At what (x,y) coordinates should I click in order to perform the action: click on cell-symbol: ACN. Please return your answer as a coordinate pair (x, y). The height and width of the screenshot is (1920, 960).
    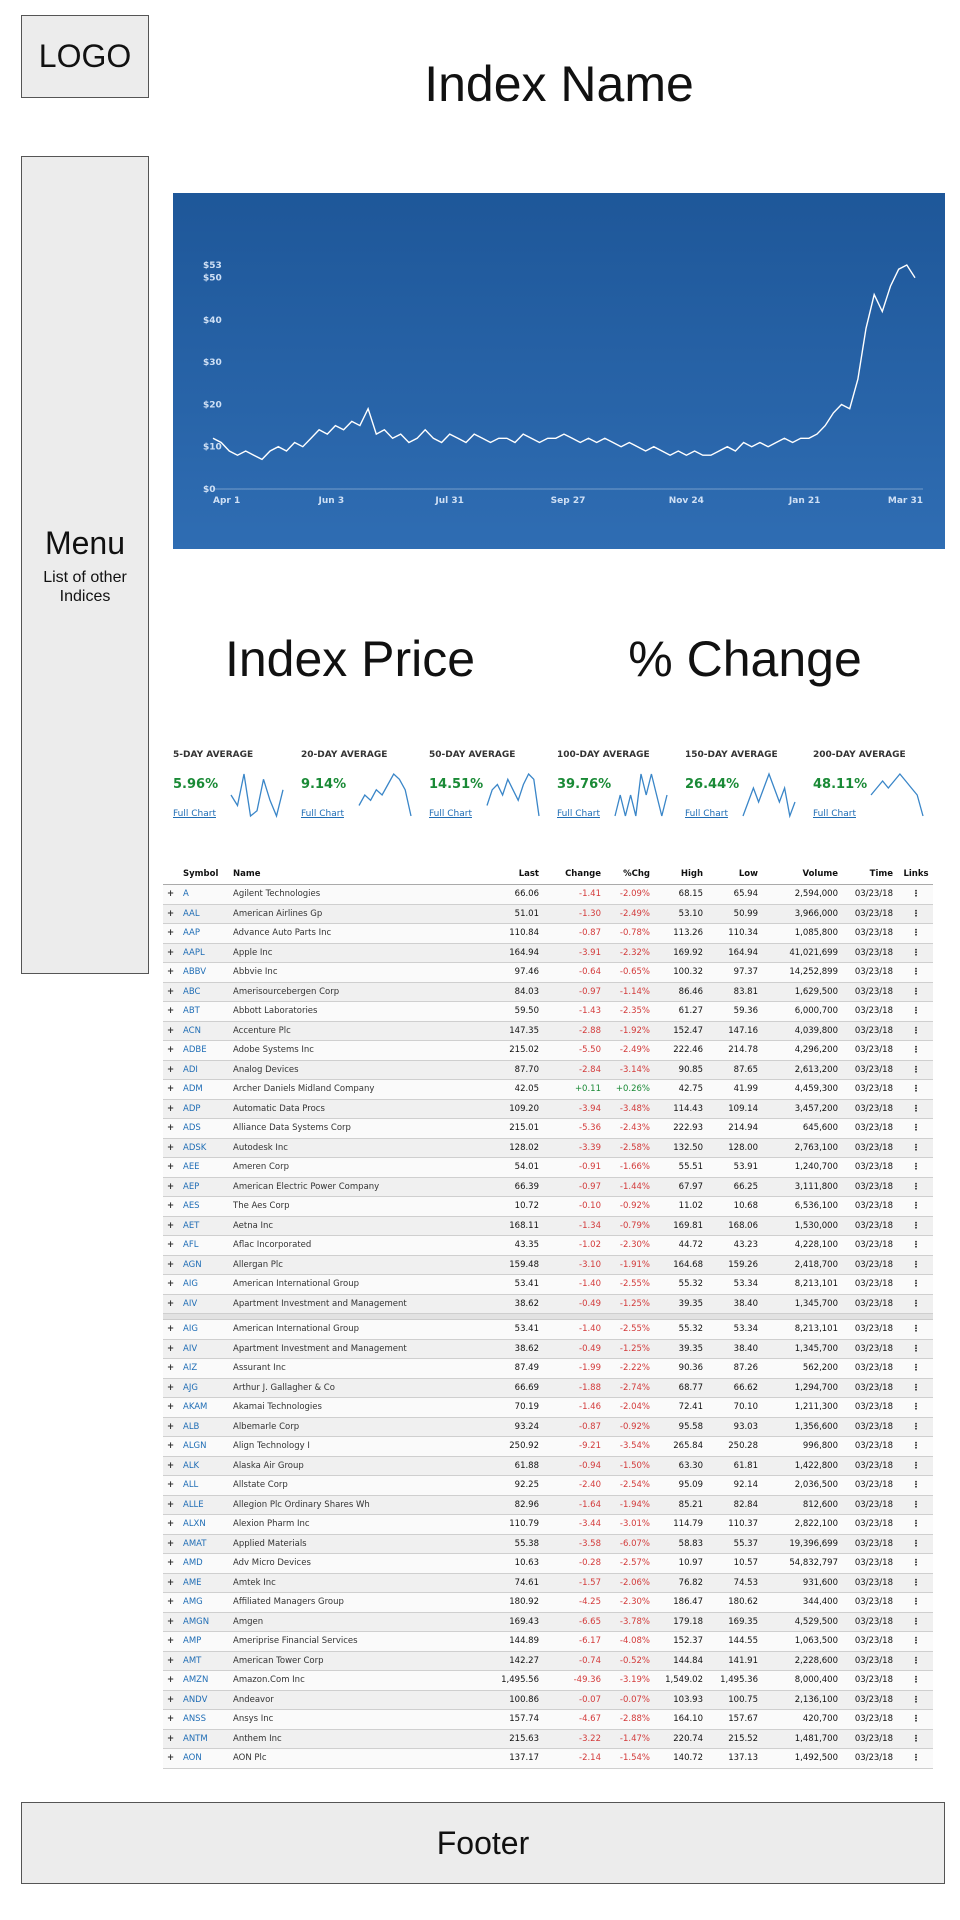
    Looking at the image, I should click on (208, 1031).